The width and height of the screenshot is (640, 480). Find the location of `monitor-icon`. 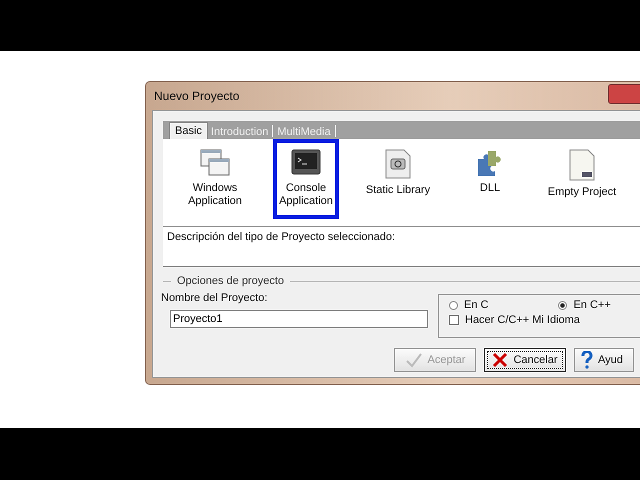

monitor-icon is located at coordinates (306, 163).